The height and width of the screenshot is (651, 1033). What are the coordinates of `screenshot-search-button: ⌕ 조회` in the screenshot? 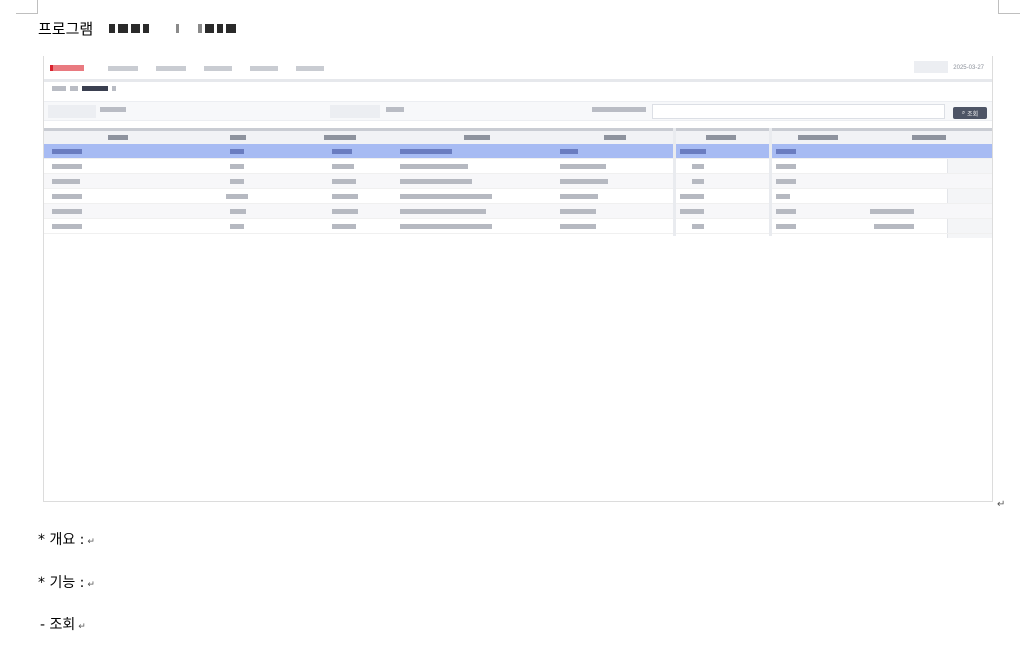 It's located at (970, 113).